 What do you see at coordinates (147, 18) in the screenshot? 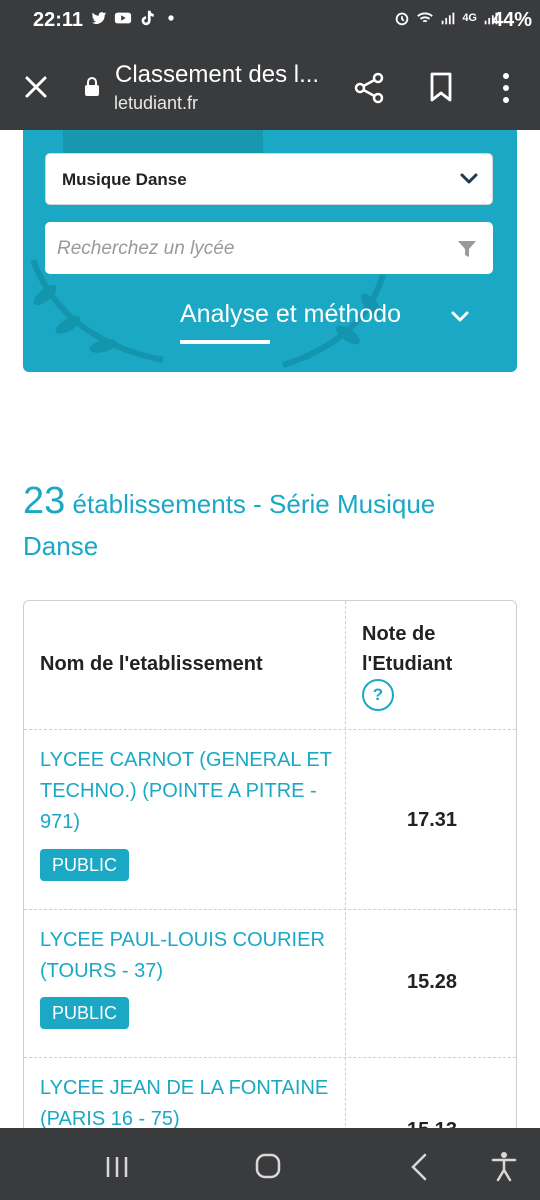
I see `tiktok-icon` at bounding box center [147, 18].